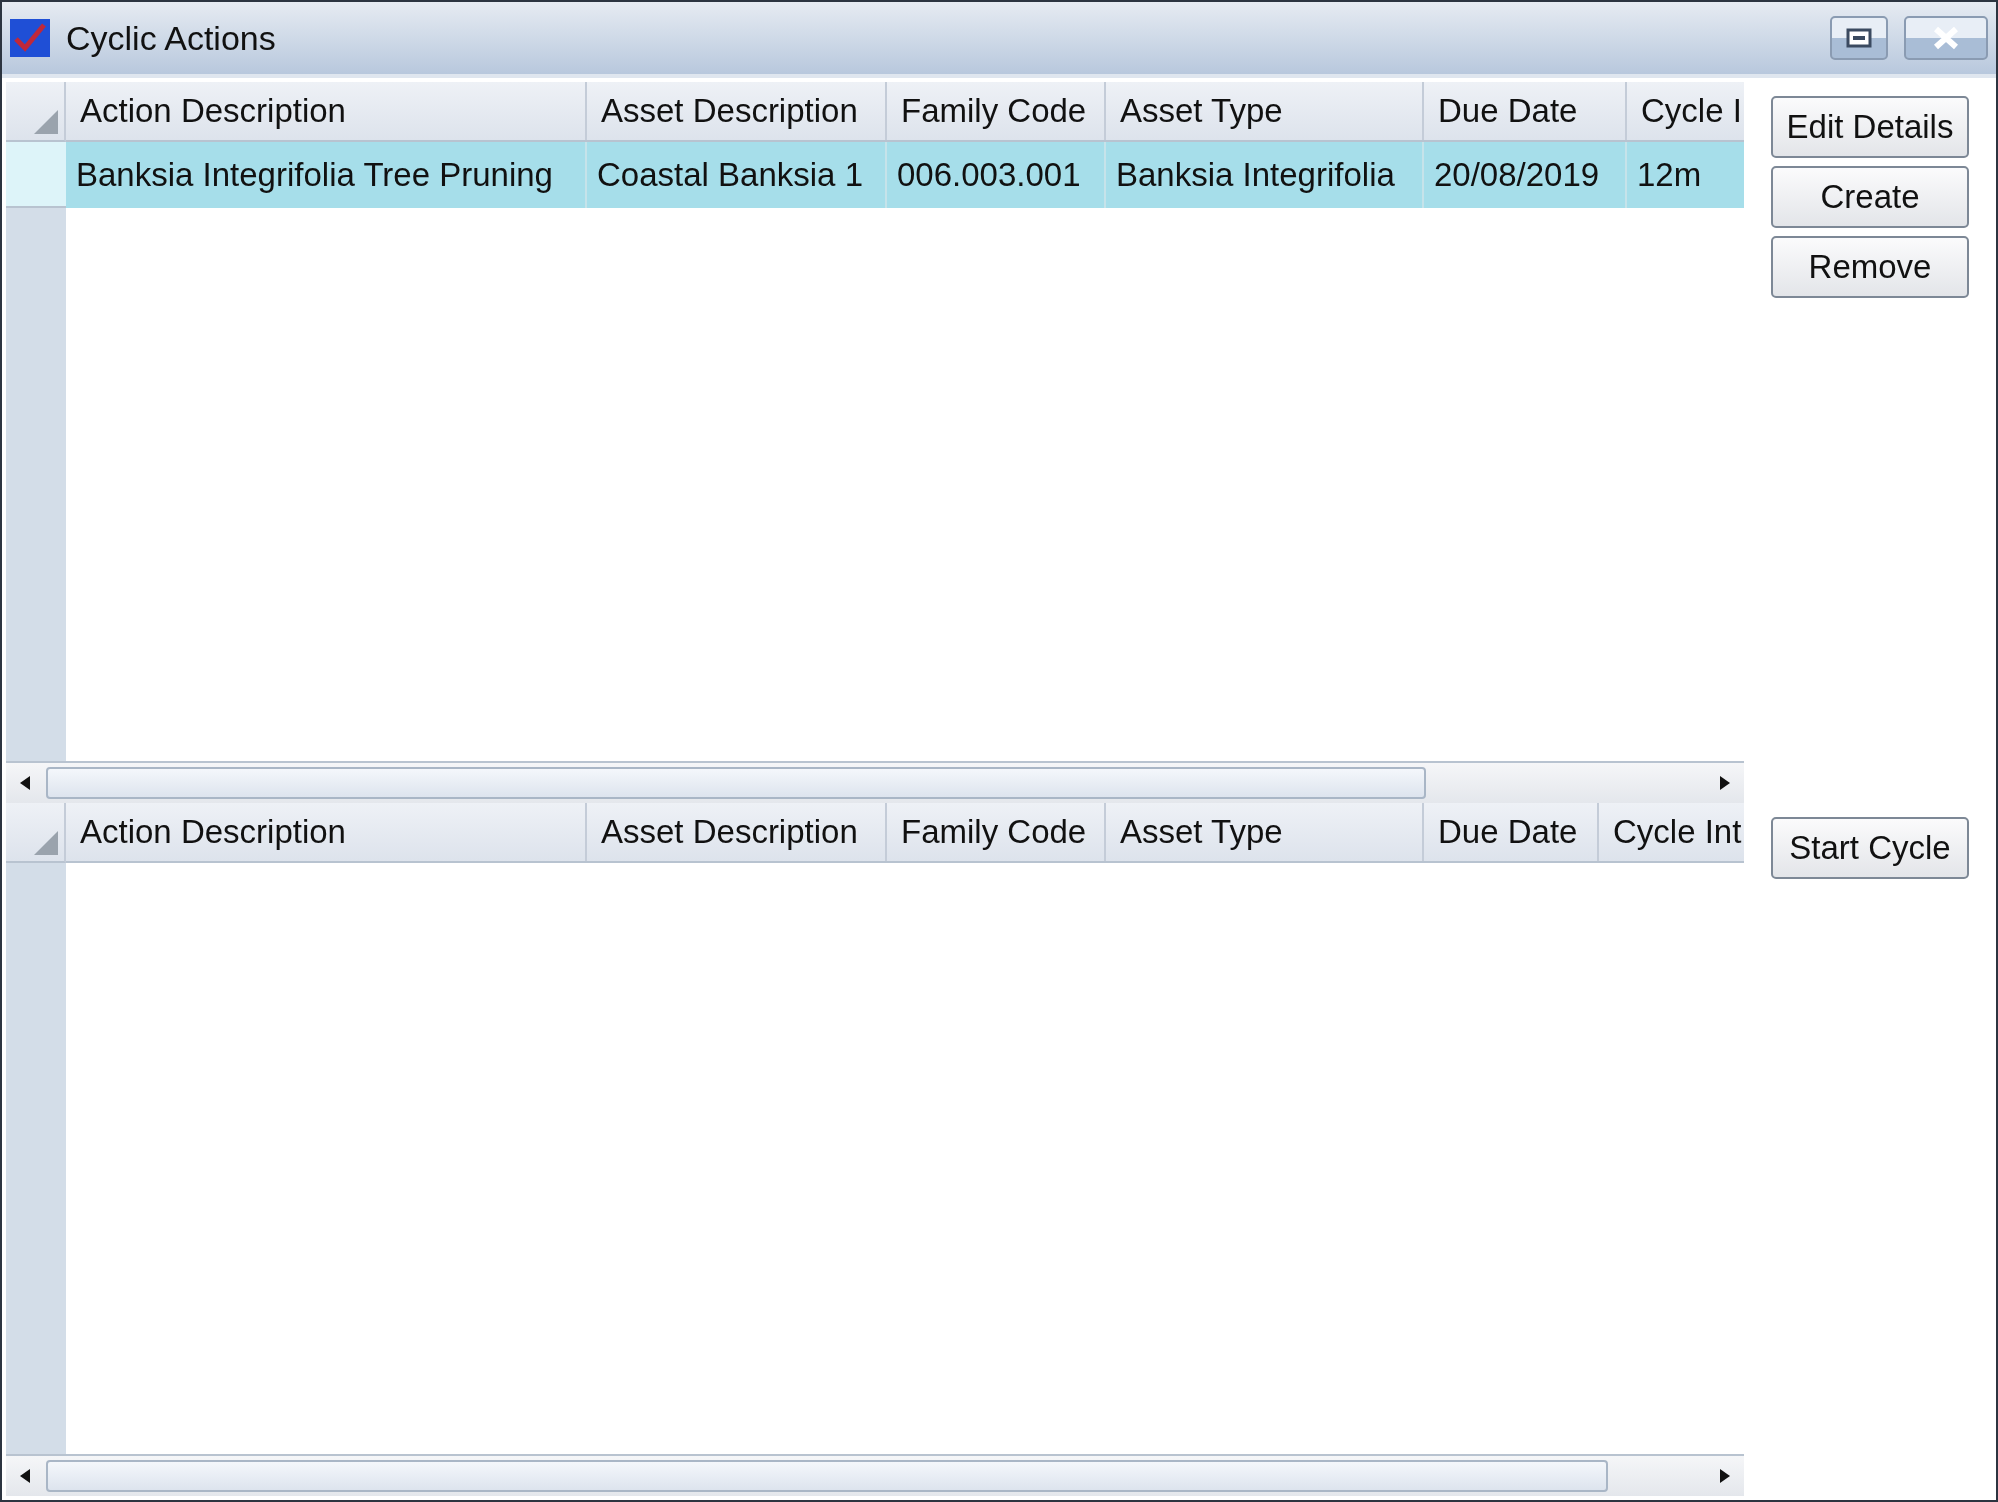 The width and height of the screenshot is (1998, 1502). Describe the element at coordinates (1870, 267) in the screenshot. I see `action-button: Remove` at that location.